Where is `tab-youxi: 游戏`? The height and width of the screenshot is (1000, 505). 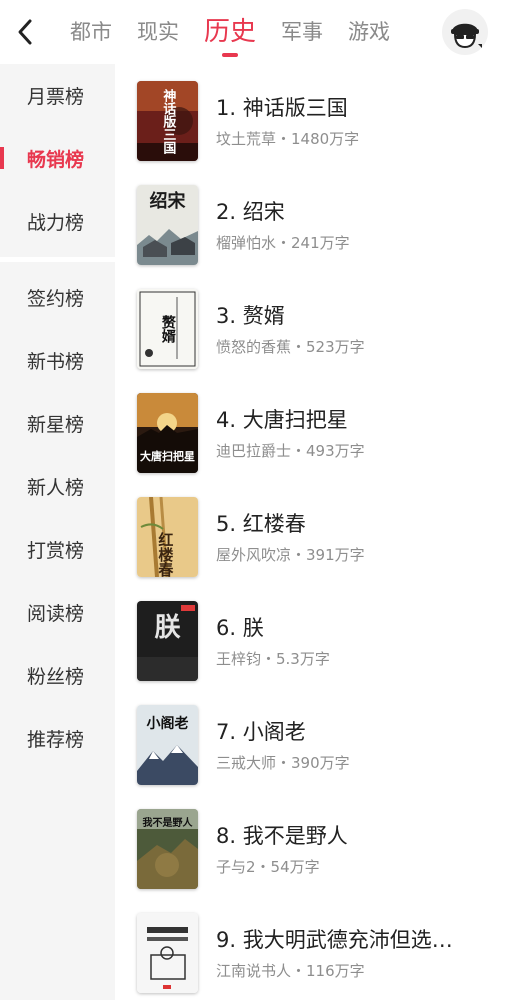
tab-youxi: 游戏 is located at coordinates (369, 32).